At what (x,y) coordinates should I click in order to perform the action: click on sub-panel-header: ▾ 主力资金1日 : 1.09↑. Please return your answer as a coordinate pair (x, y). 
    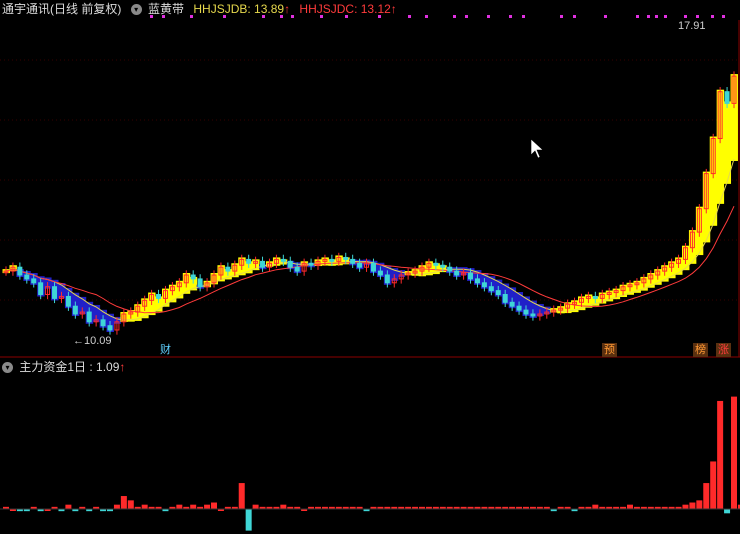
    Looking at the image, I should click on (63, 367).